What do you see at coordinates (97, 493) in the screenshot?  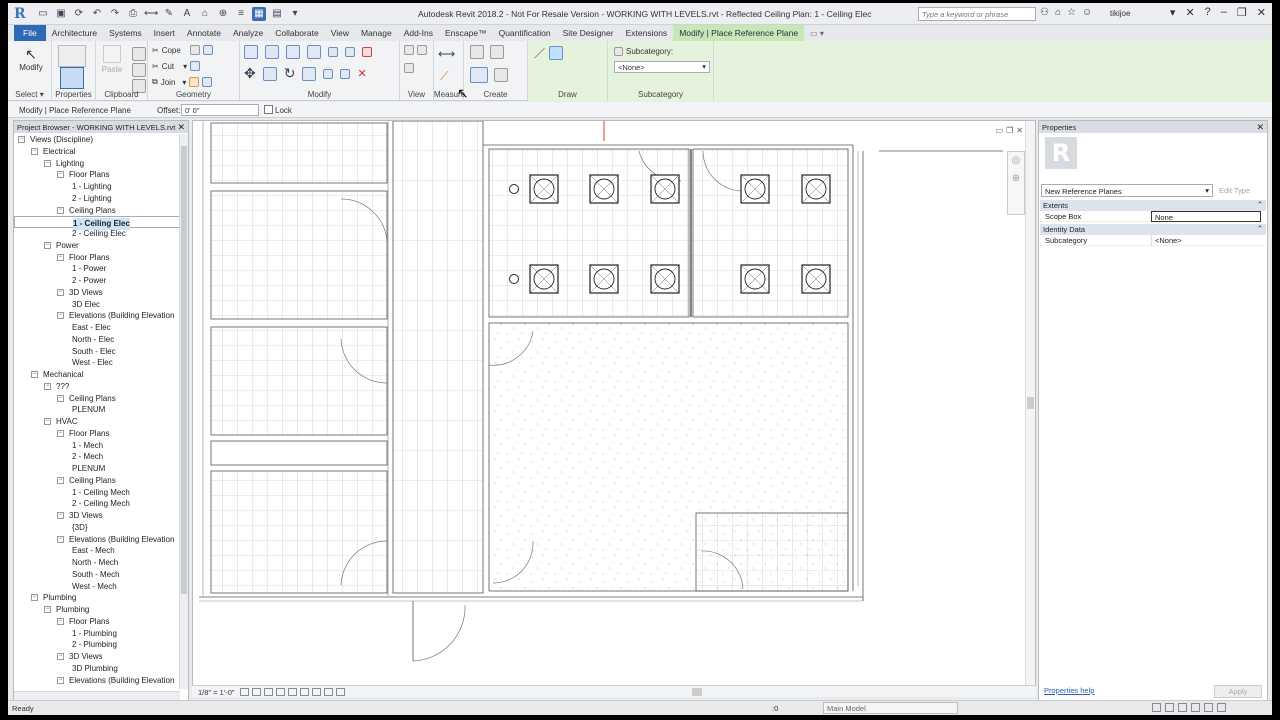 I see `browser-item: 1 - Ceiling Mech` at bounding box center [97, 493].